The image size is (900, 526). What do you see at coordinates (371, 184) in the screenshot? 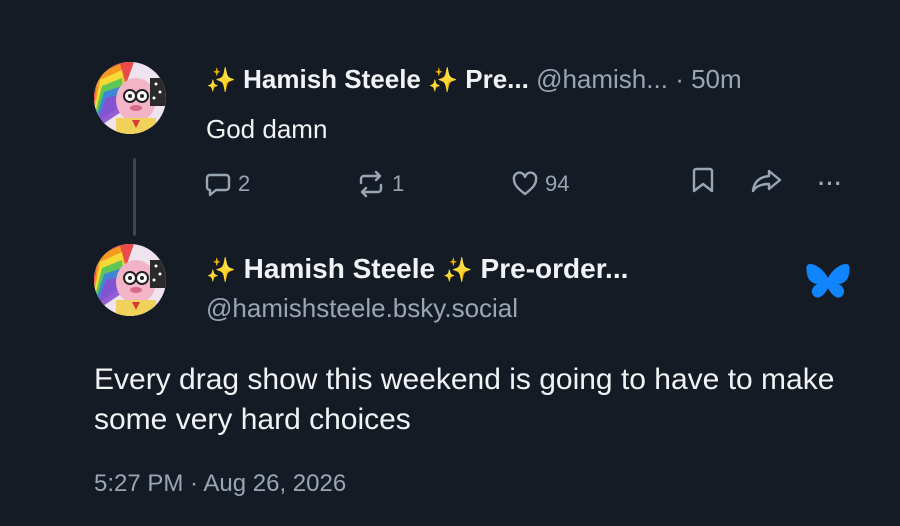
I see `repost-icon` at bounding box center [371, 184].